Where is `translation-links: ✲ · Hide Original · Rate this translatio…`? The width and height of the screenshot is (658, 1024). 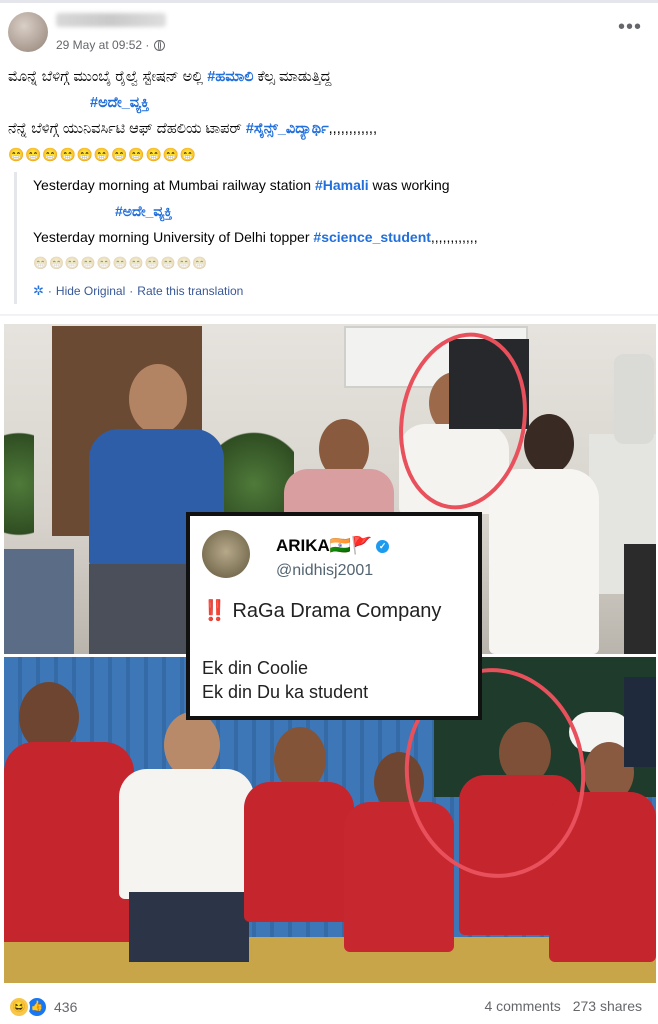 translation-links: ✲ · Hide Original · Rate this translatio… is located at coordinates (345, 291).